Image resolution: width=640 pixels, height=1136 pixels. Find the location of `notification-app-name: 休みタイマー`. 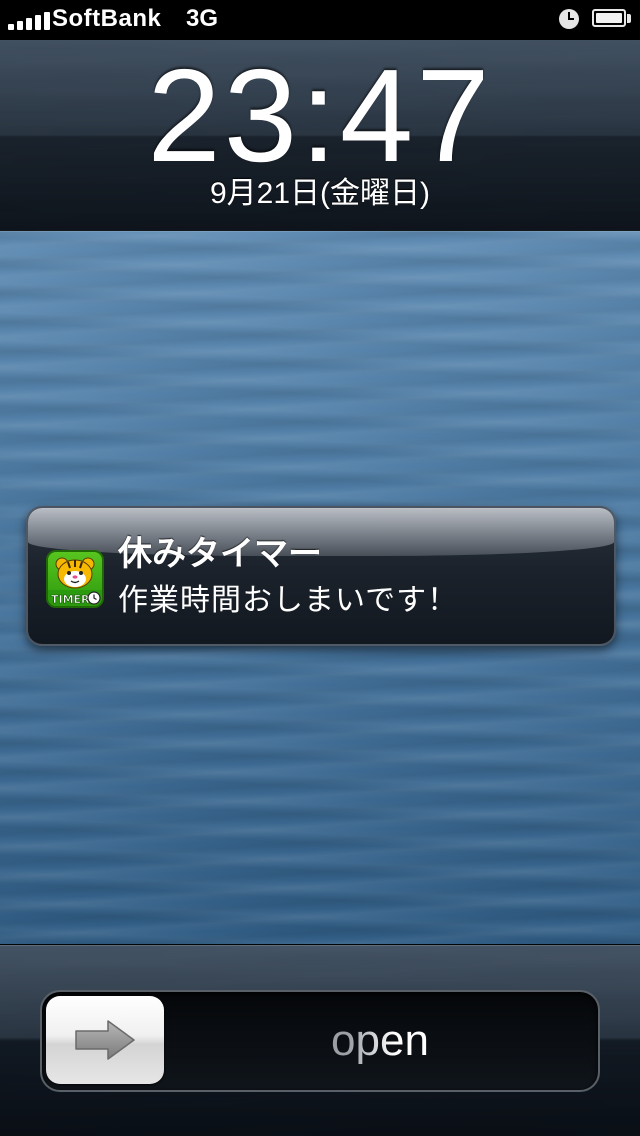

notification-app-name: 休みタイマー is located at coordinates (220, 554).